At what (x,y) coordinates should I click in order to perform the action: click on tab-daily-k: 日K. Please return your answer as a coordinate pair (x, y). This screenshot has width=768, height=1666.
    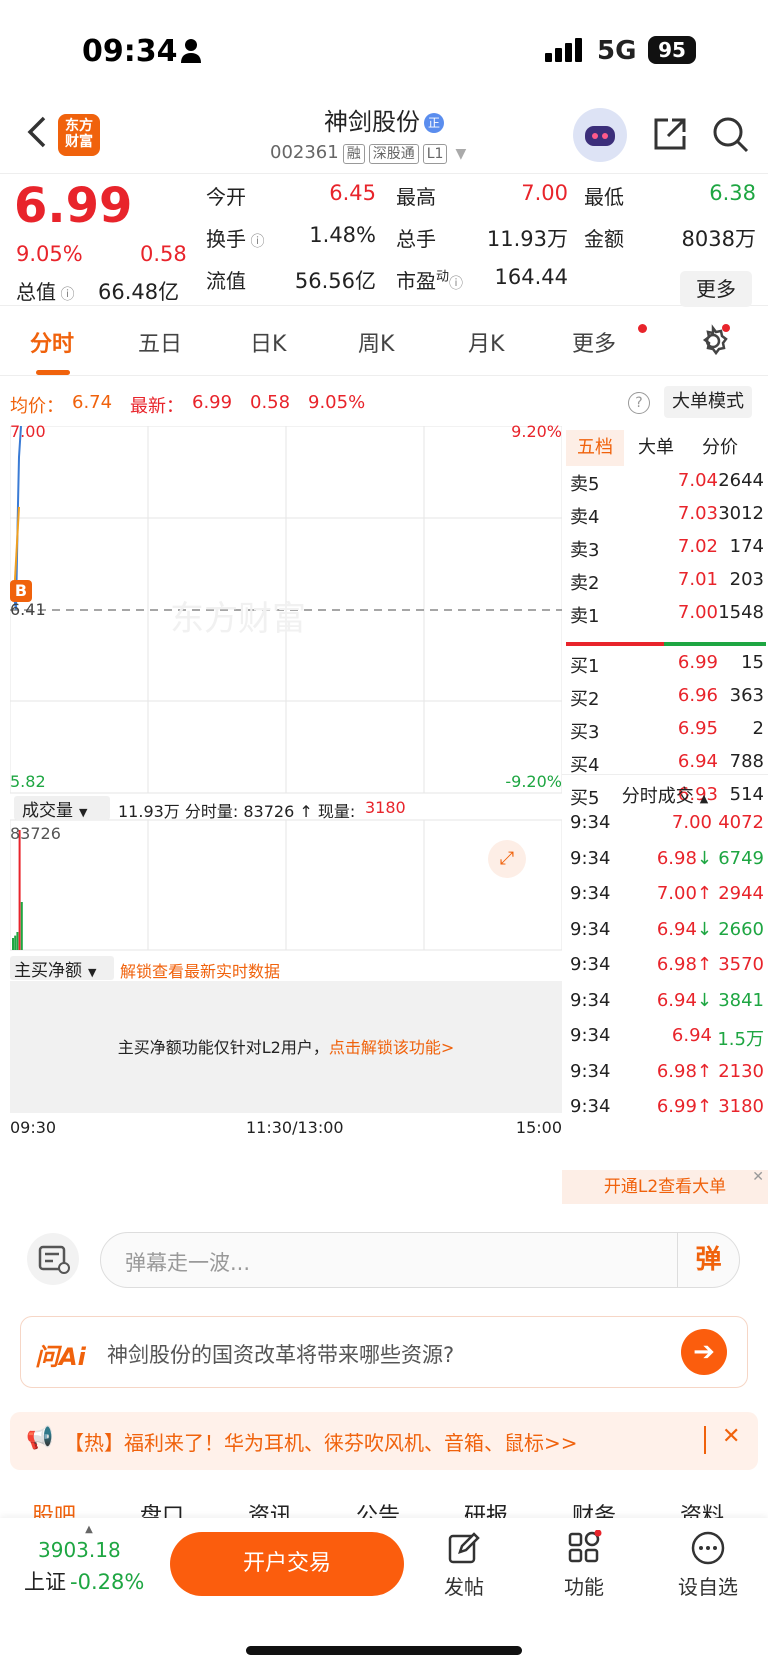
    Looking at the image, I should click on (268, 342).